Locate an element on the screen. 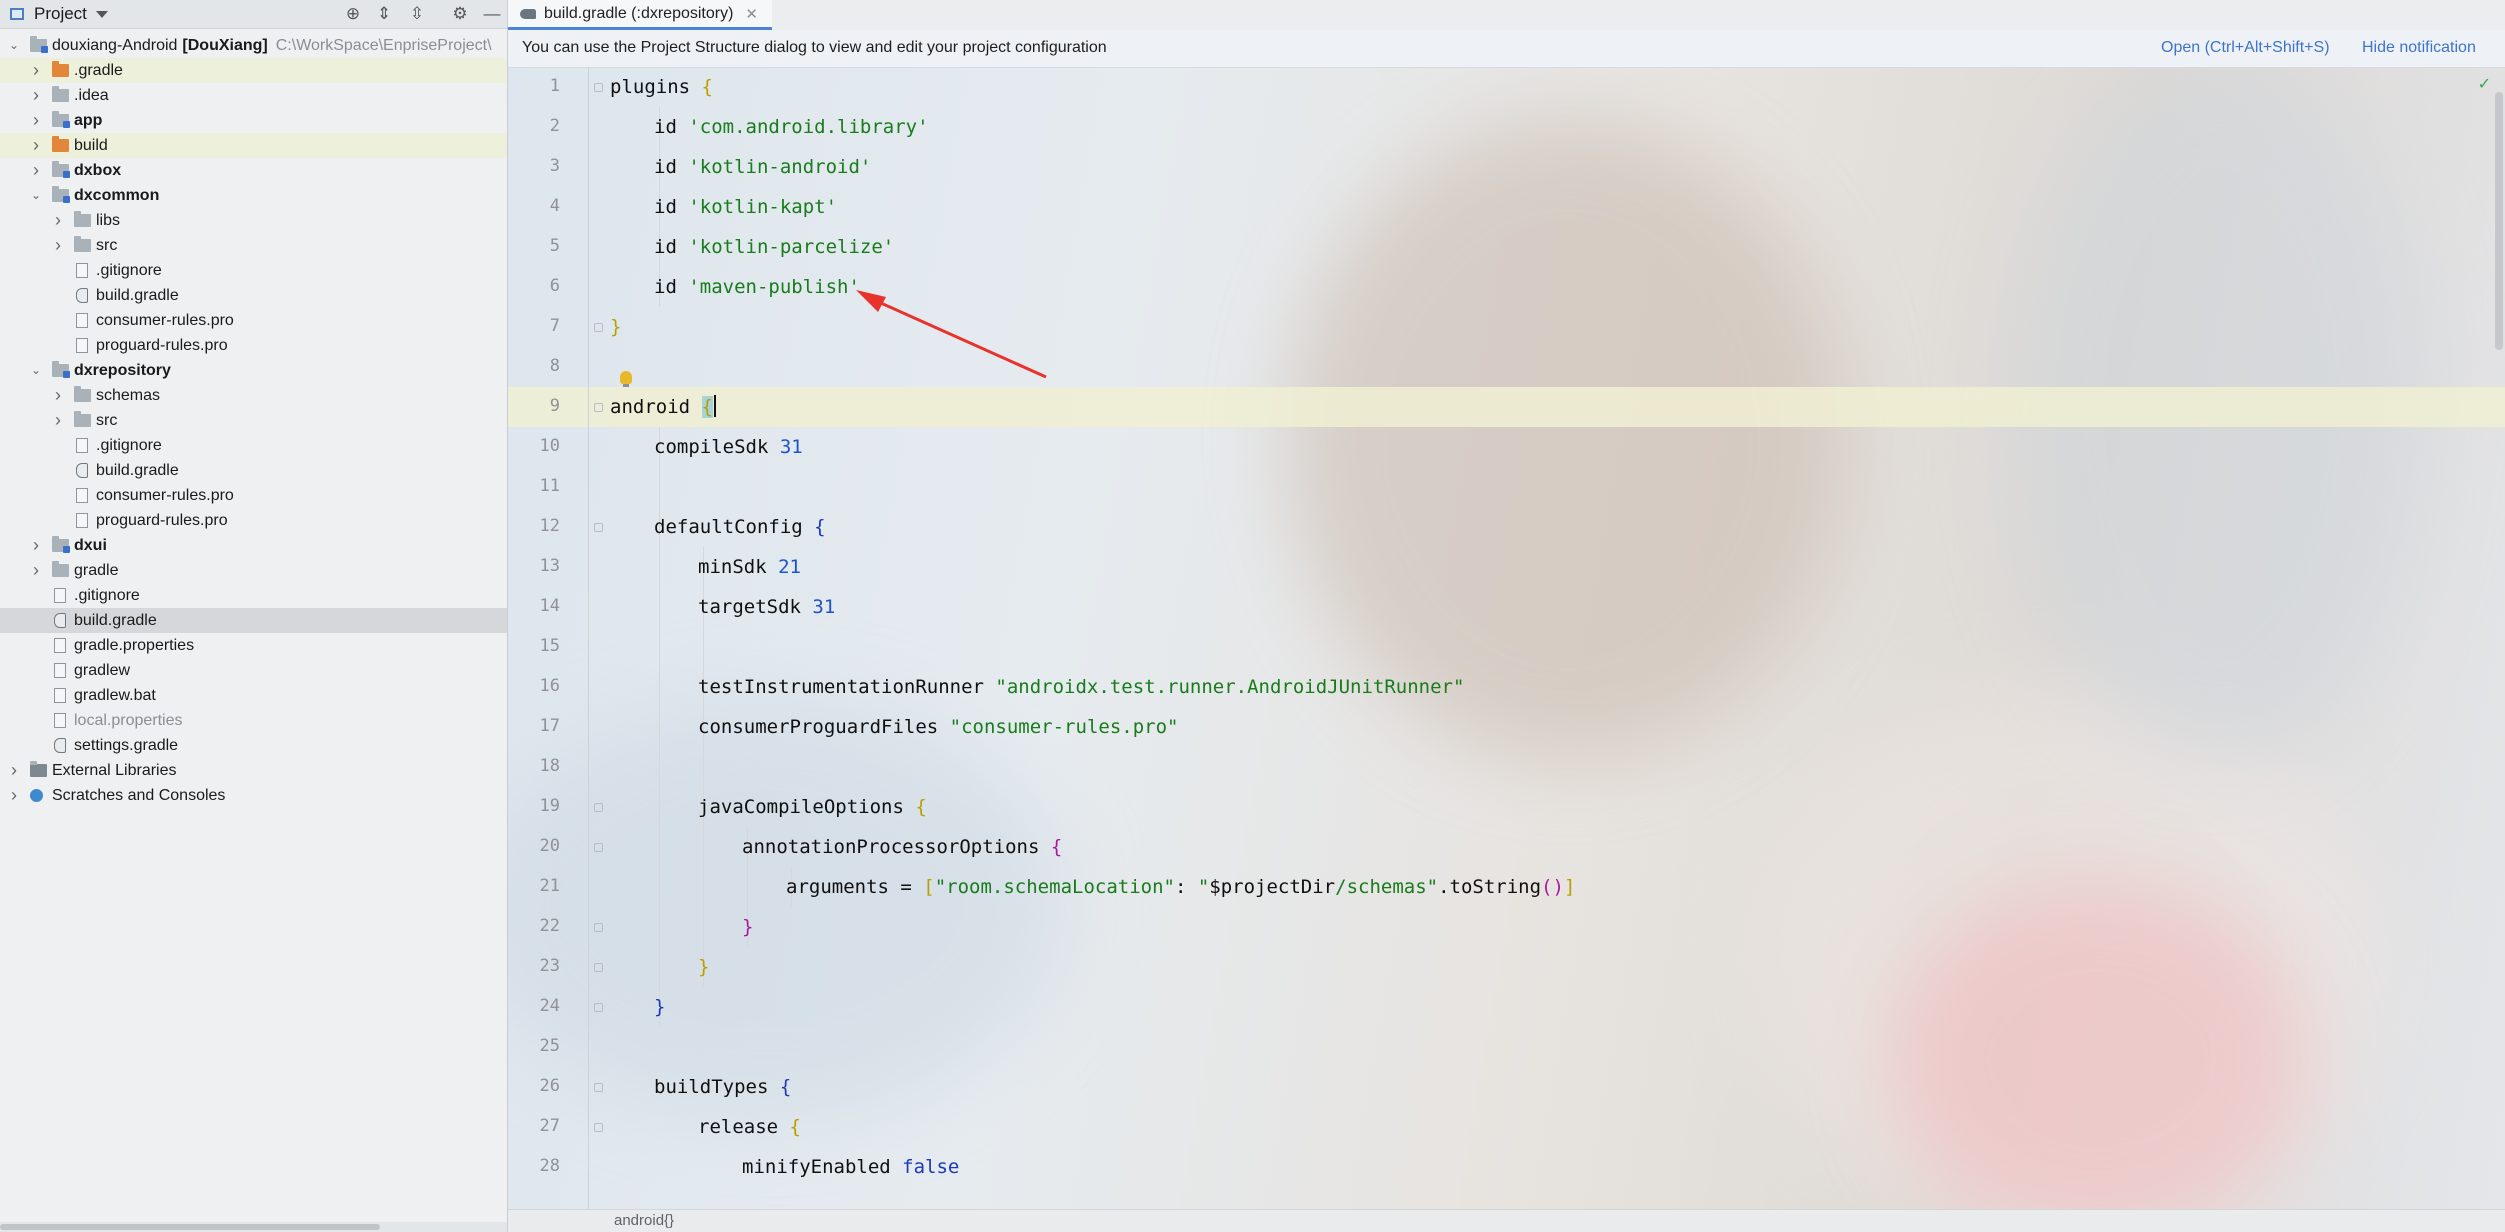 This screenshot has width=2505, height=1232. tree-item-text: douxiang-Android is located at coordinates (115, 45).